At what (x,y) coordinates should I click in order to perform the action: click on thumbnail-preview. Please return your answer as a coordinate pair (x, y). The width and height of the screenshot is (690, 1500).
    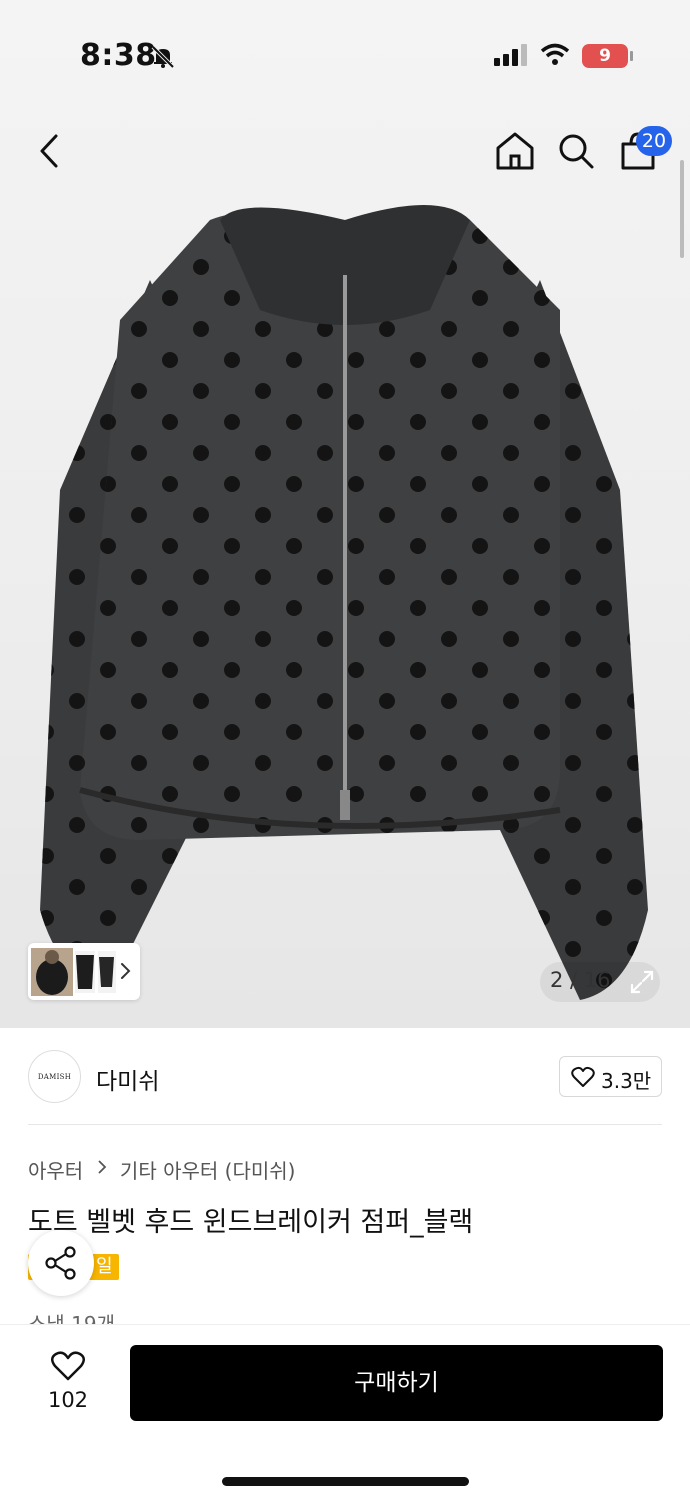
    Looking at the image, I should click on (84, 971).